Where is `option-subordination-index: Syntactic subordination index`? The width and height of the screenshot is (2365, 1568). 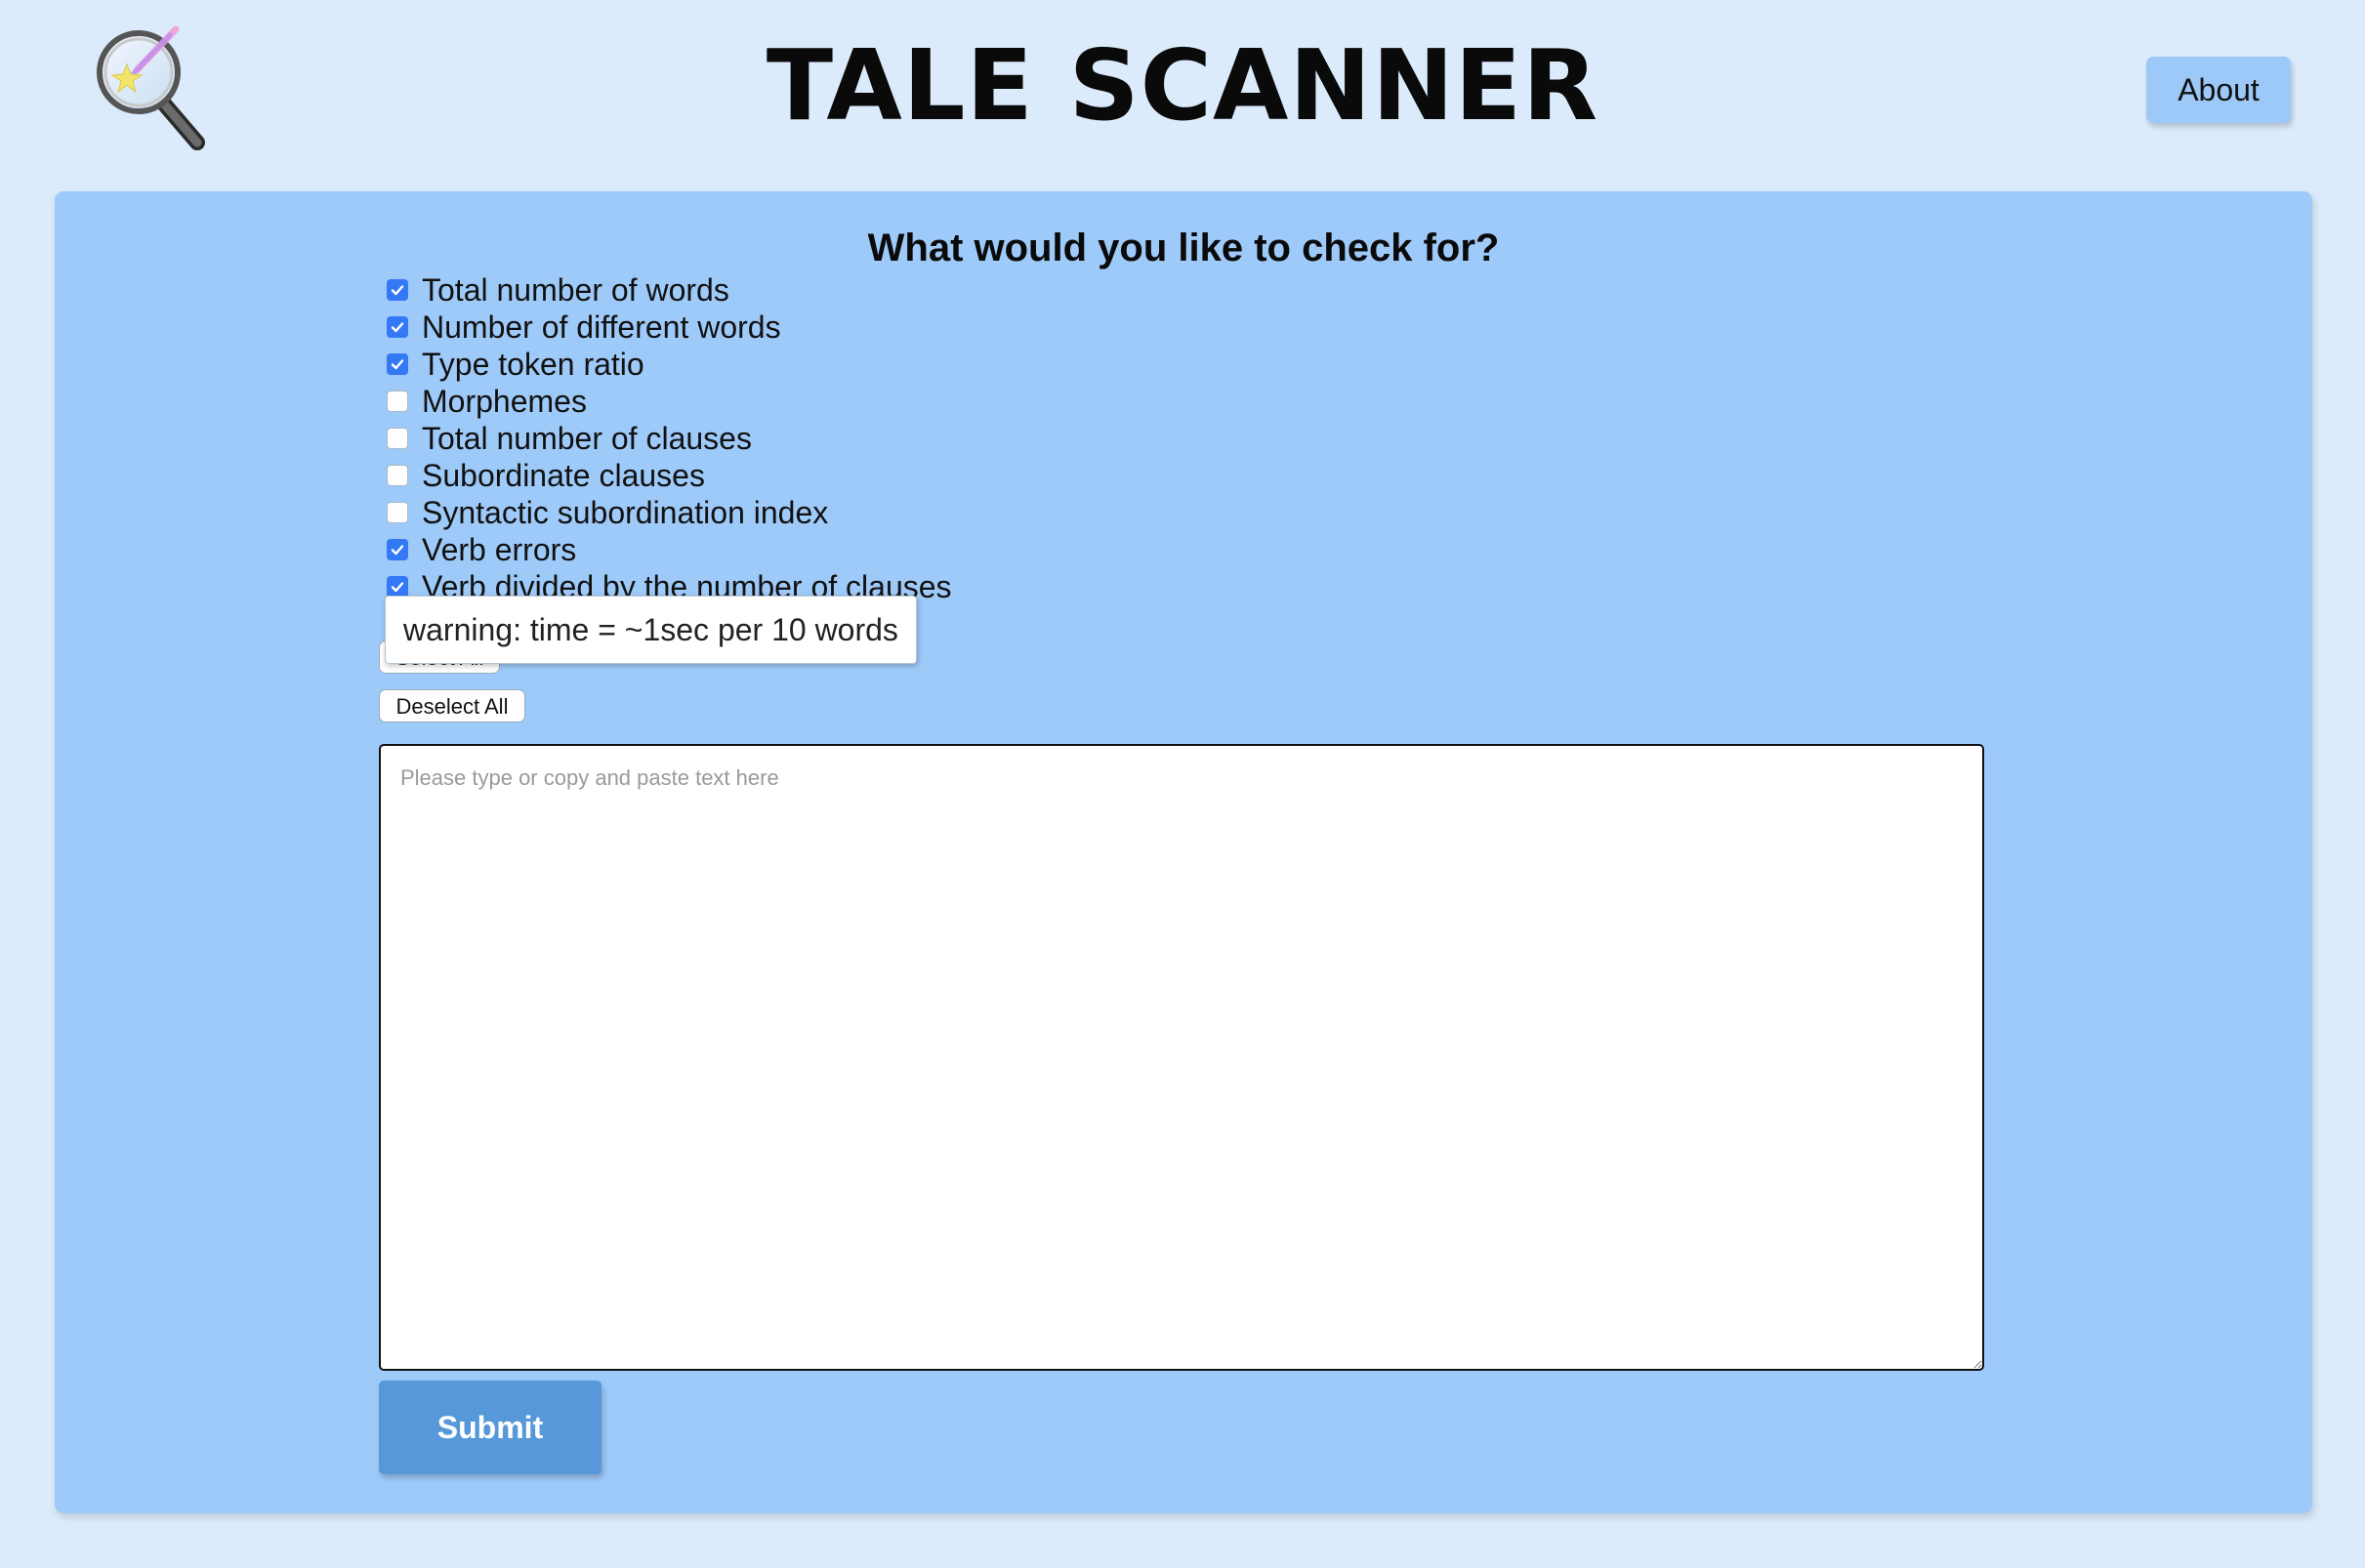 option-subordination-index: Syntactic subordination index is located at coordinates (771, 512).